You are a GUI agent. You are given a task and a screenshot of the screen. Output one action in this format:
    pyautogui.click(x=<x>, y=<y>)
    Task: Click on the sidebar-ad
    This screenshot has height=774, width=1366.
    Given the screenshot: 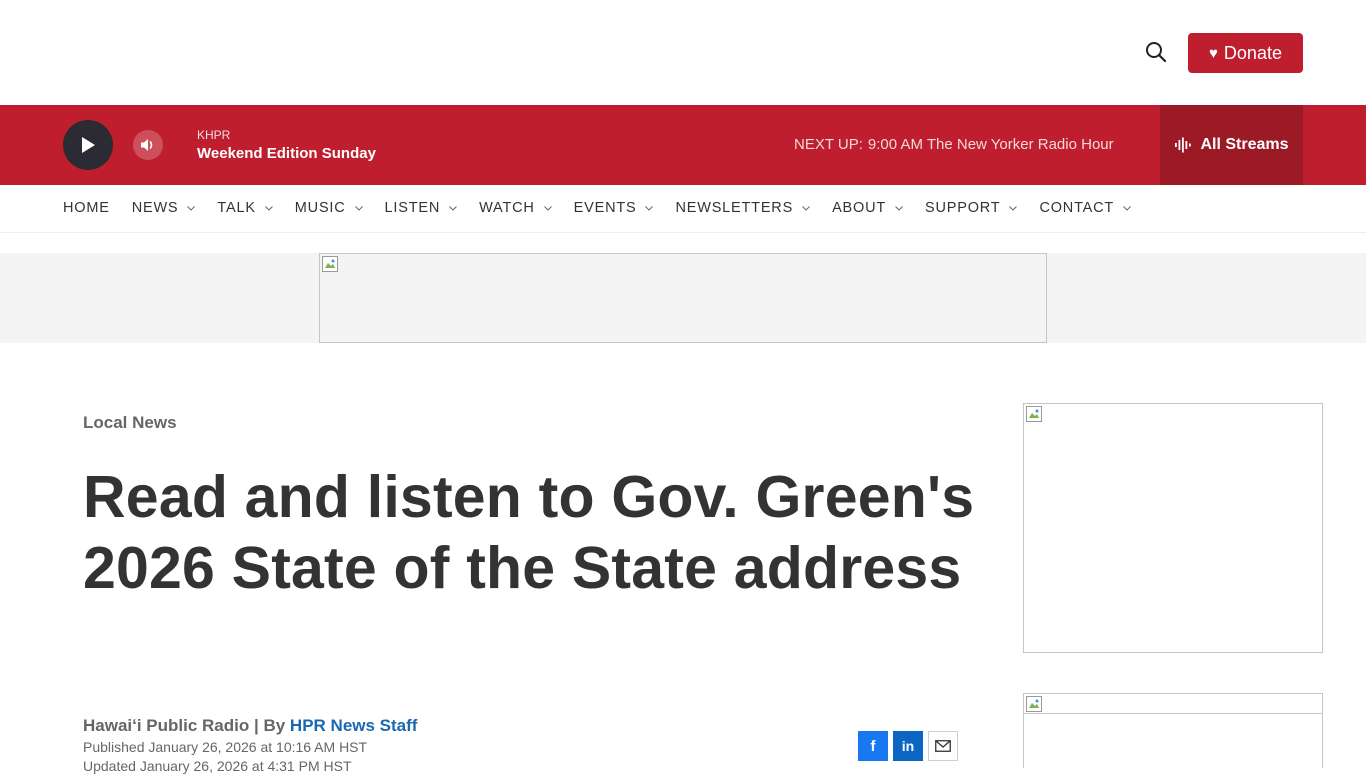 What is the action you would take?
    pyautogui.click(x=1173, y=528)
    